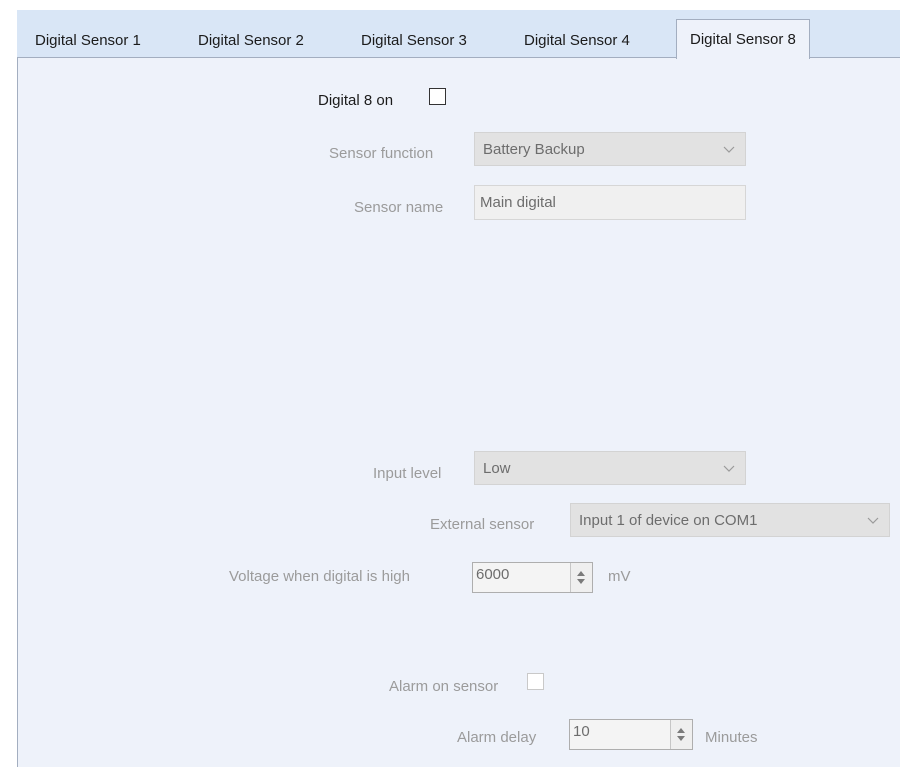  I want to click on alarm-delay-unit: Minutes, so click(731, 737).